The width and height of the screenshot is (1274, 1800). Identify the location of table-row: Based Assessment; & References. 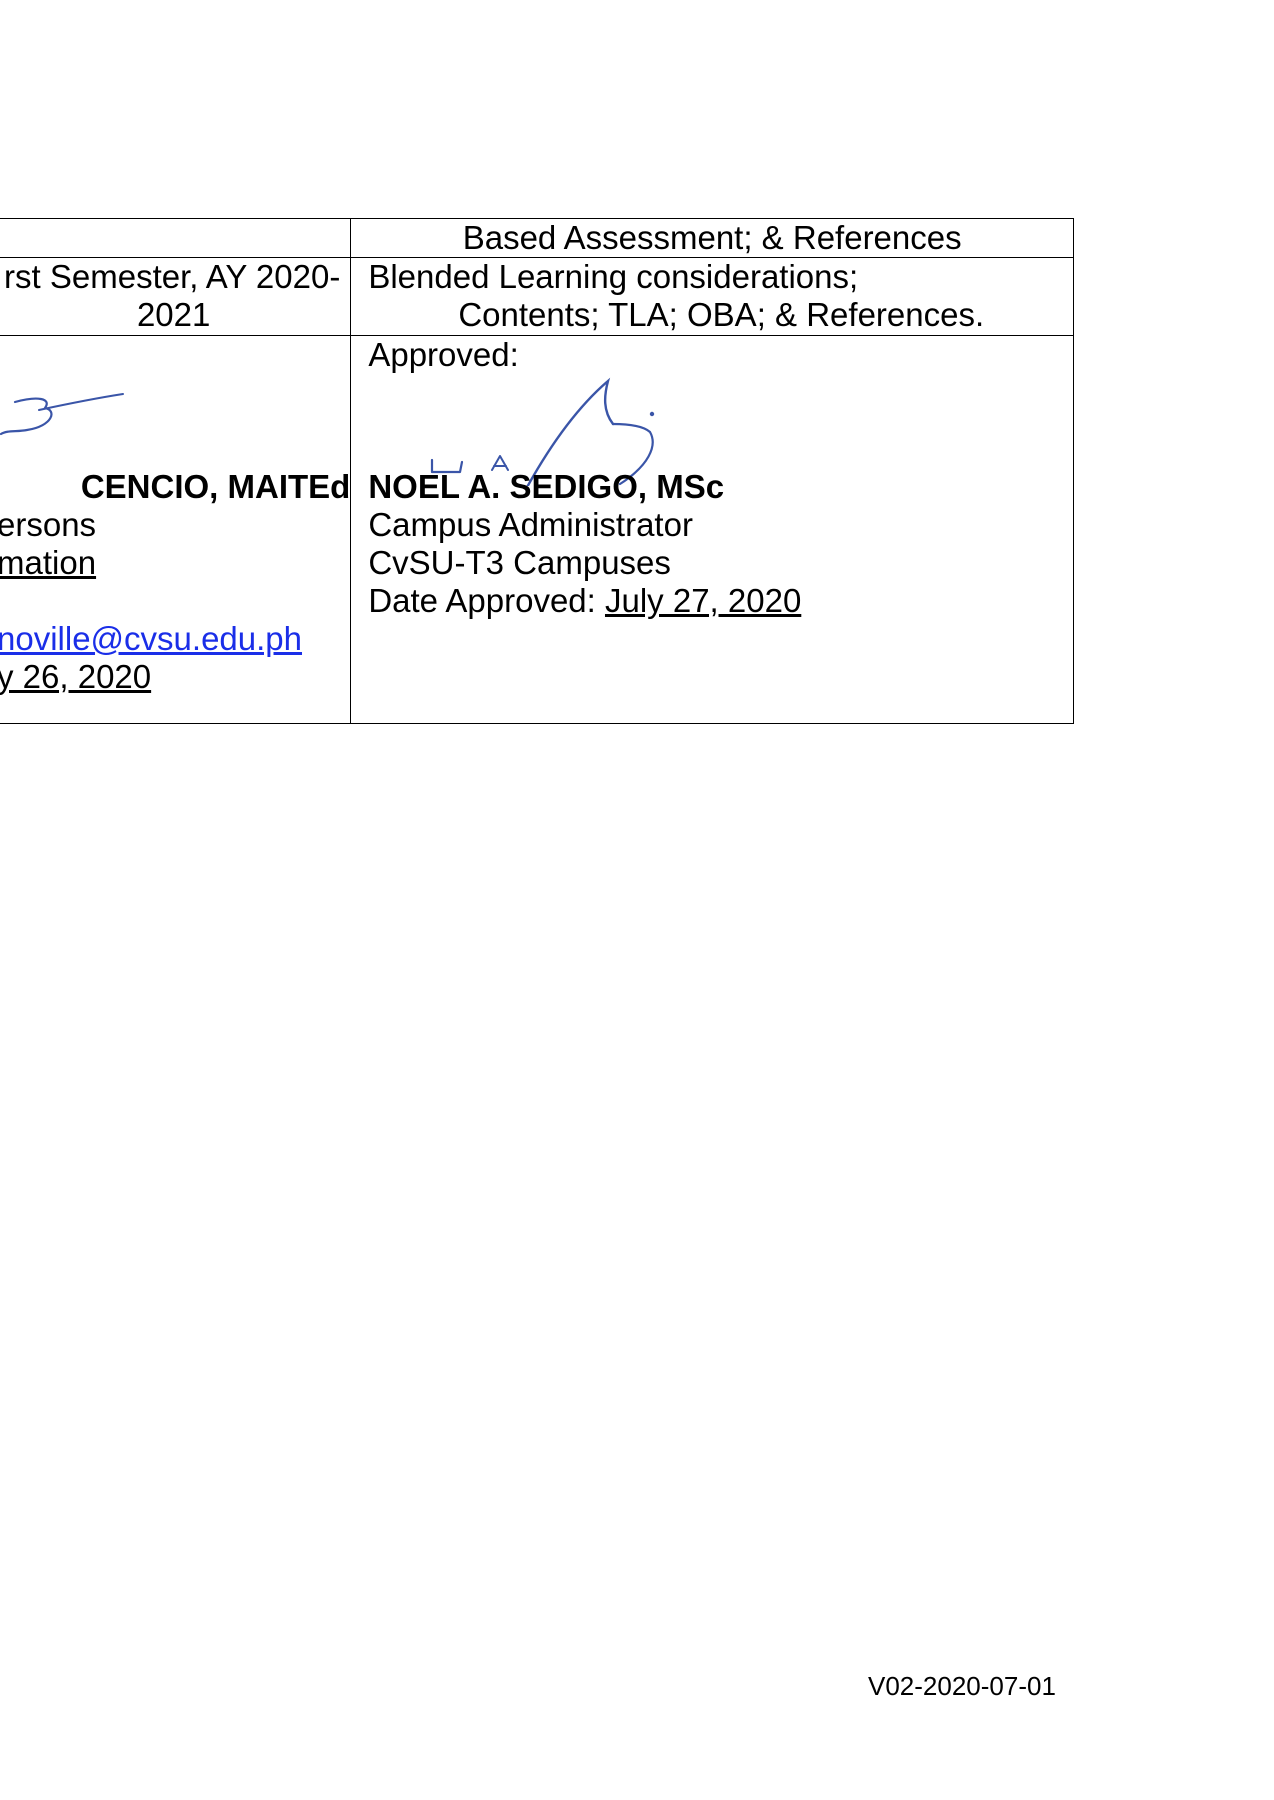
(537, 238).